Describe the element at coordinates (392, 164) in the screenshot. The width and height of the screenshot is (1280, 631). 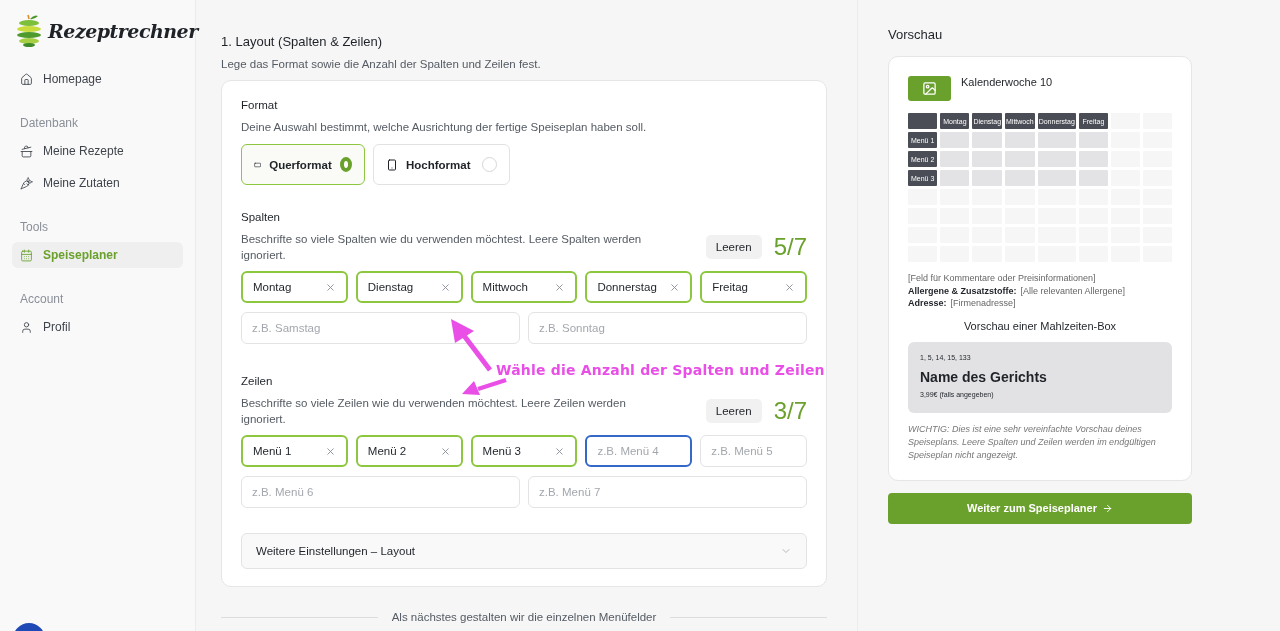
I see `portrait-icon` at that location.